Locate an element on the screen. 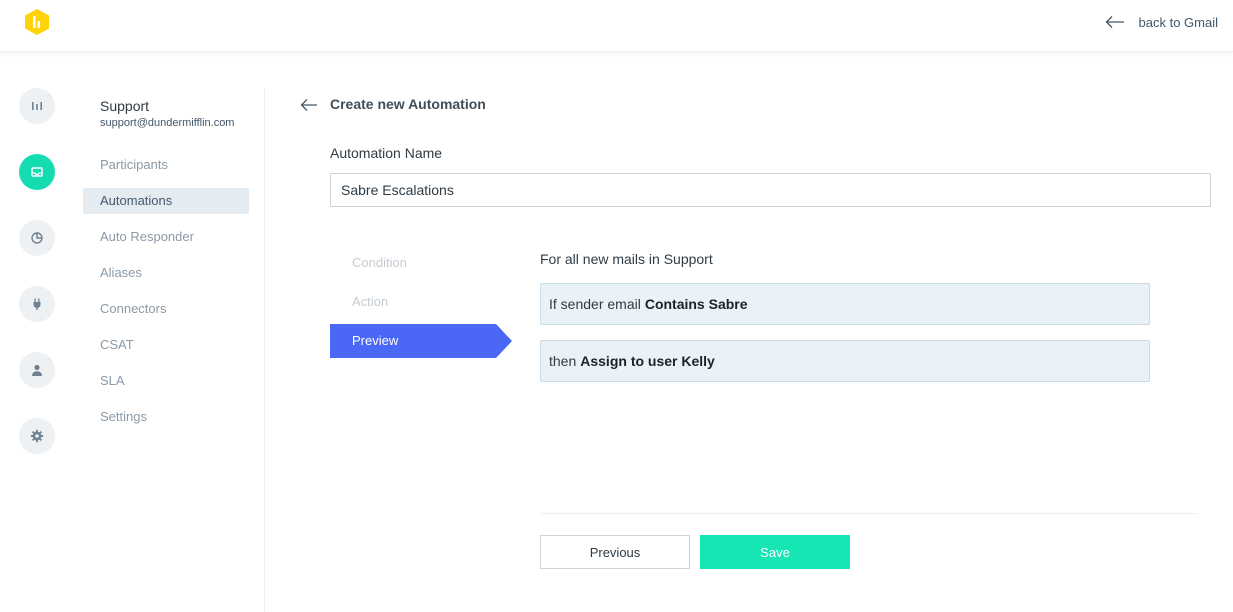 The width and height of the screenshot is (1233, 612). icon-rail is located at coordinates (37, 286).